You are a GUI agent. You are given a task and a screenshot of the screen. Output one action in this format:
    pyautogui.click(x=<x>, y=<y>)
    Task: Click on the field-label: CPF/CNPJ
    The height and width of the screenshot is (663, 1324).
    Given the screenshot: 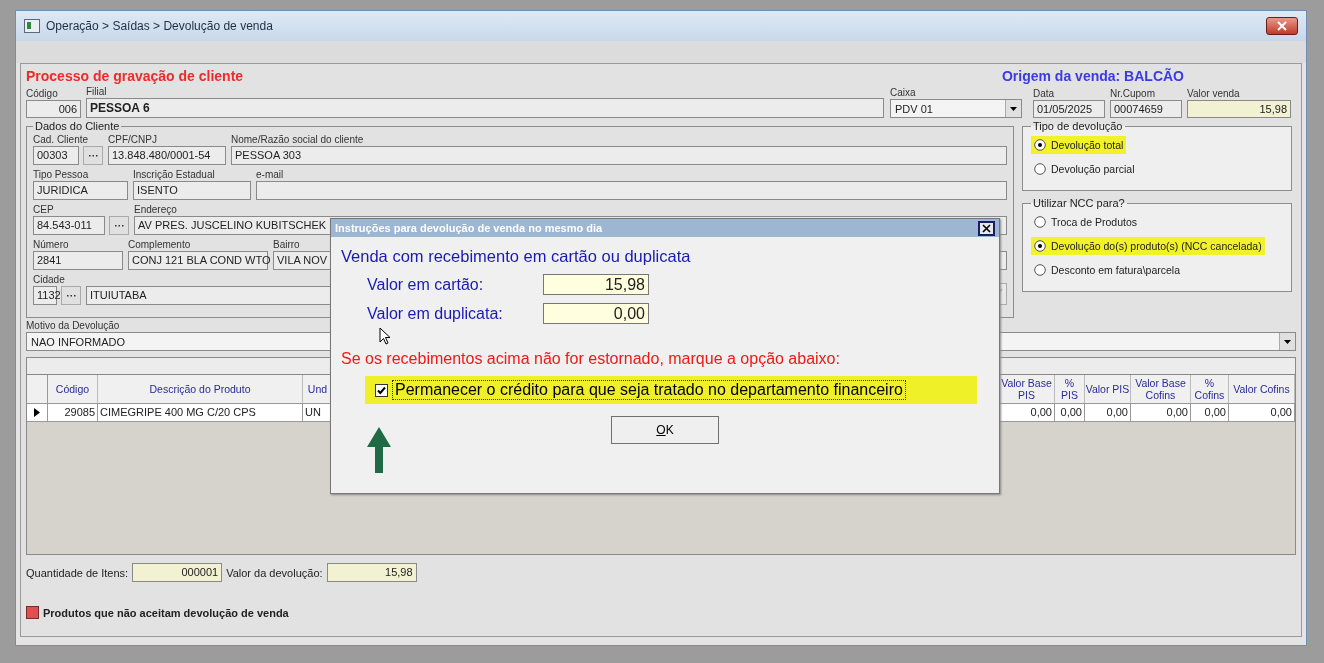 What is the action you would take?
    pyautogui.click(x=133, y=140)
    